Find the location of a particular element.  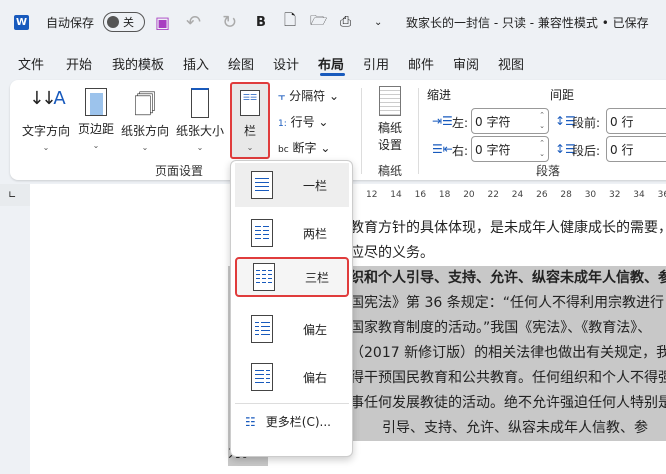

spacing-label: 间距 is located at coordinates (562, 95).